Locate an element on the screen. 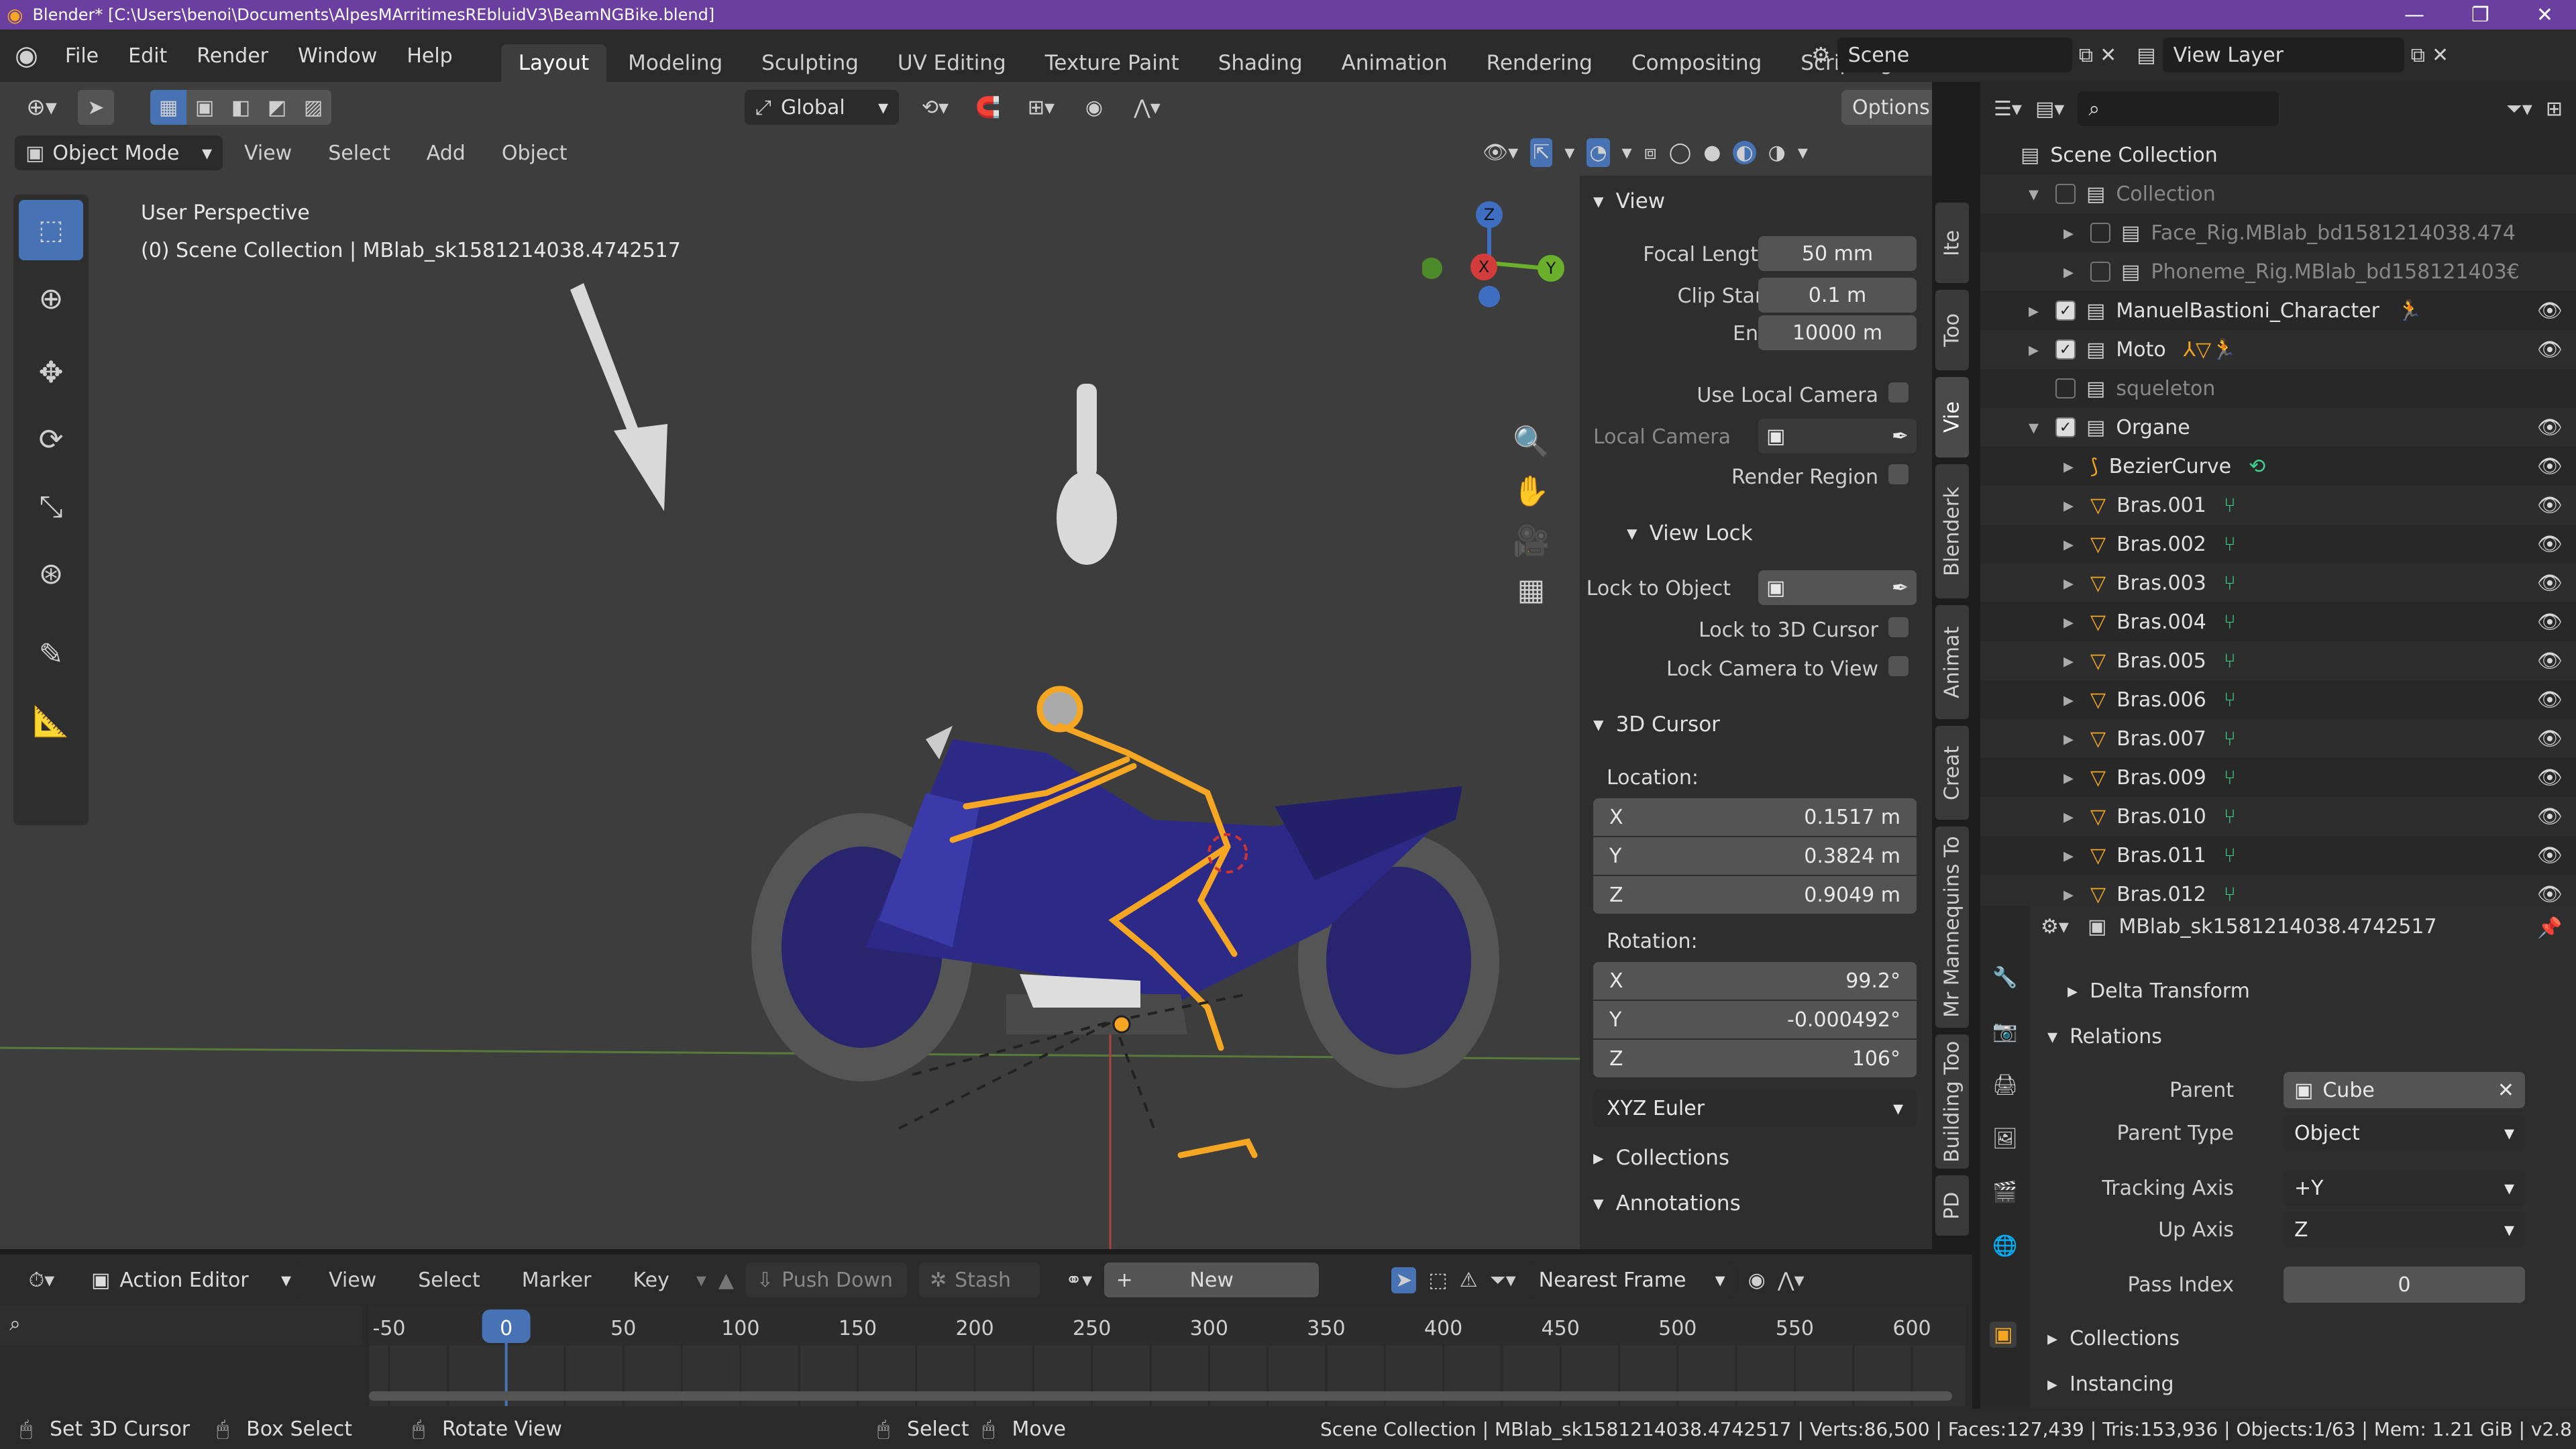  timeline-menu-view: View is located at coordinates (352, 1280).